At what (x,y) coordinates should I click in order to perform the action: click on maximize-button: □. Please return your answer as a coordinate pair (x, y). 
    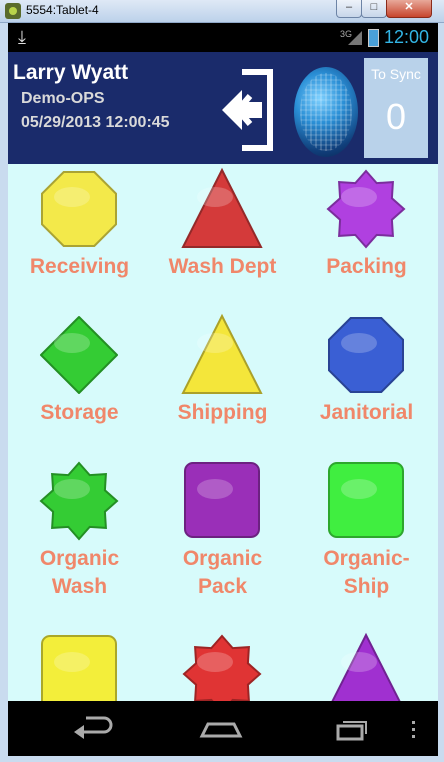
    Looking at the image, I should click on (374, 9).